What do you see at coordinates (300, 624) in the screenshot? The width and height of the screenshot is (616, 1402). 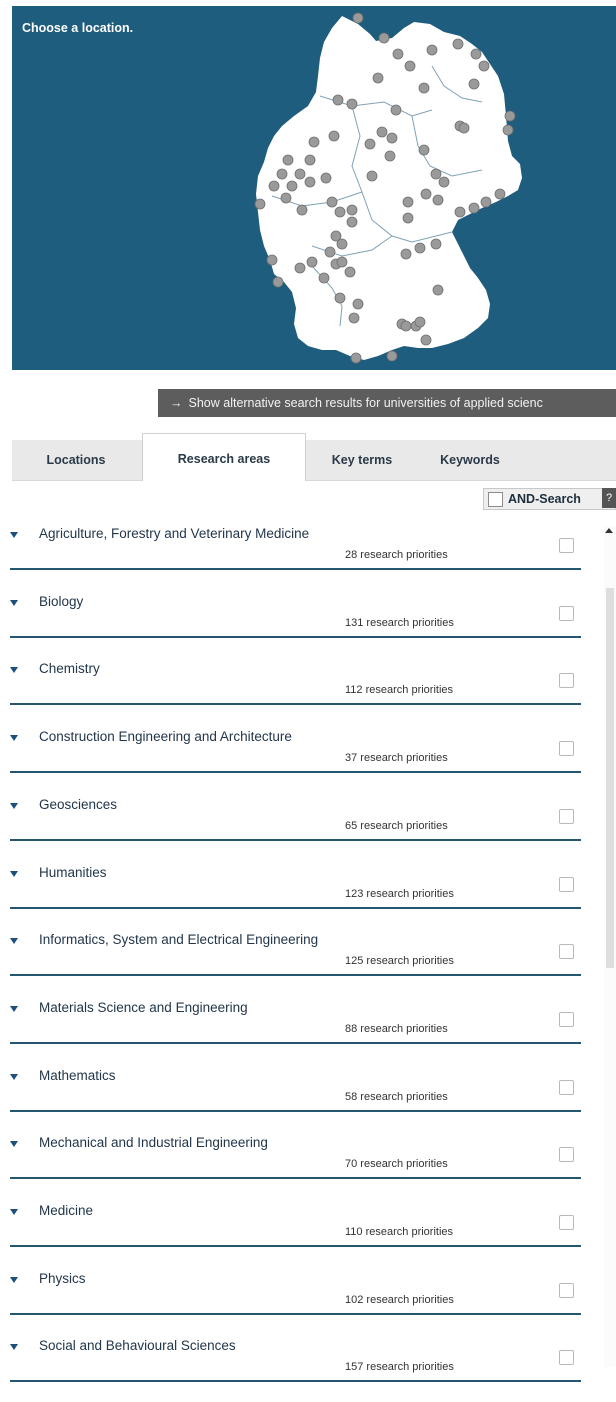 I see `research-area-row: Biology 131 research priorities` at bounding box center [300, 624].